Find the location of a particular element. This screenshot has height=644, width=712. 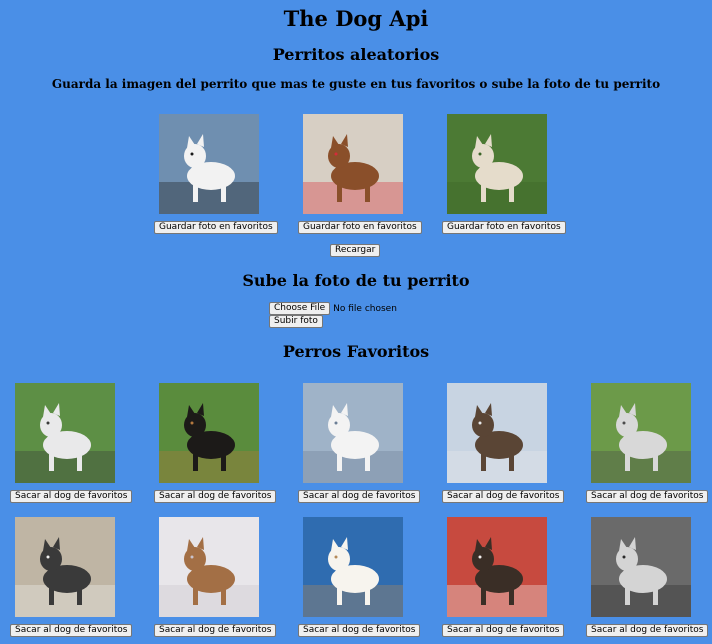

favorites-heading: Perros Favoritos is located at coordinates (356, 351).